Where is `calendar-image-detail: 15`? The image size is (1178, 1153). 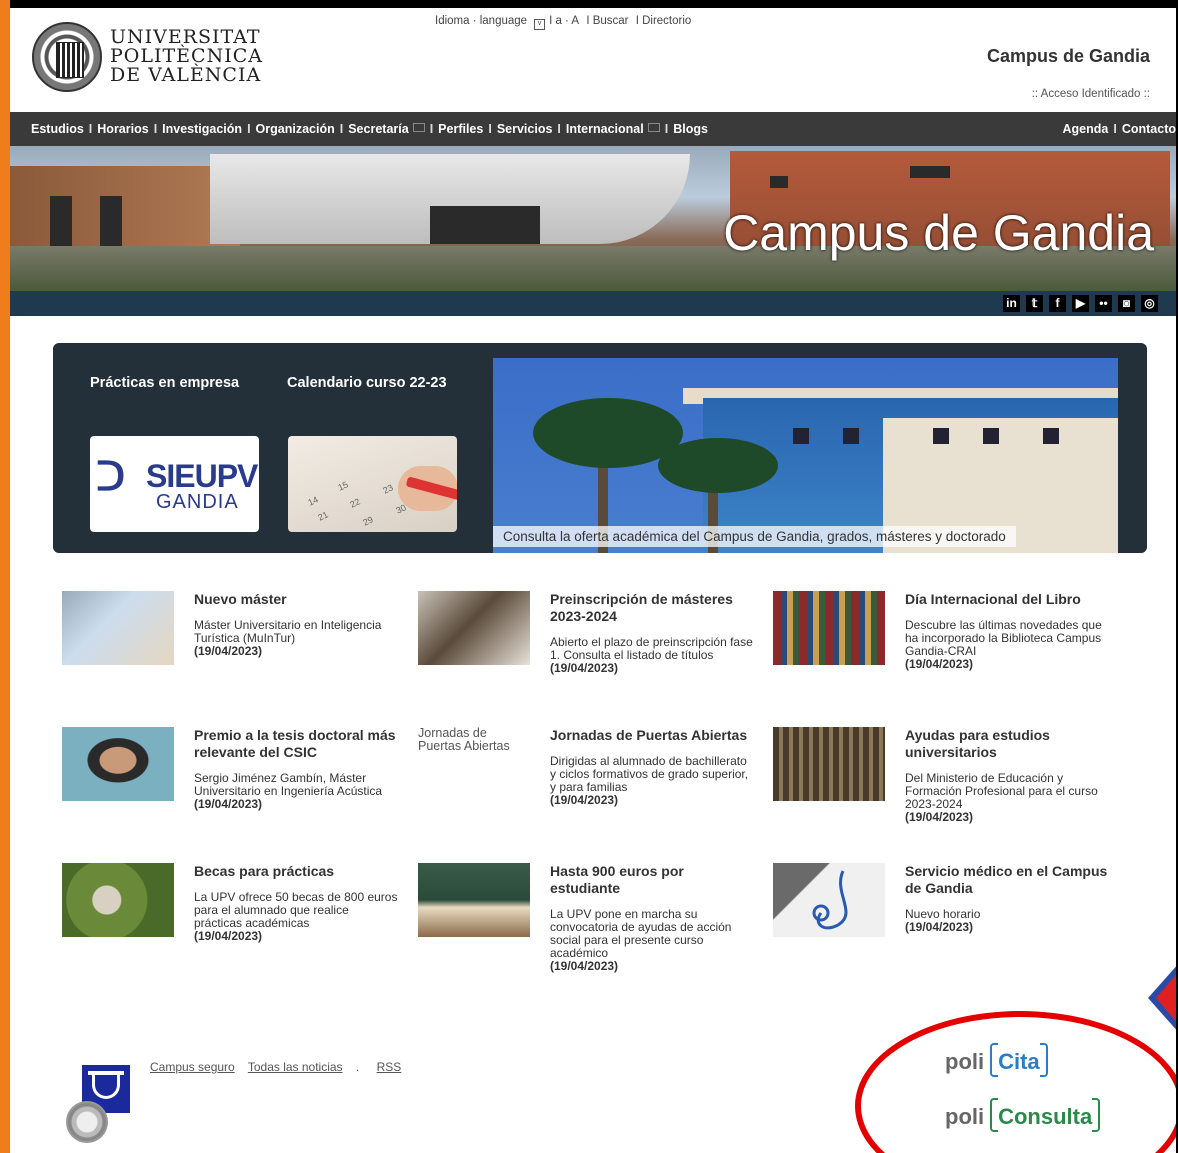
calendar-image-detail: 15 is located at coordinates (343, 486).